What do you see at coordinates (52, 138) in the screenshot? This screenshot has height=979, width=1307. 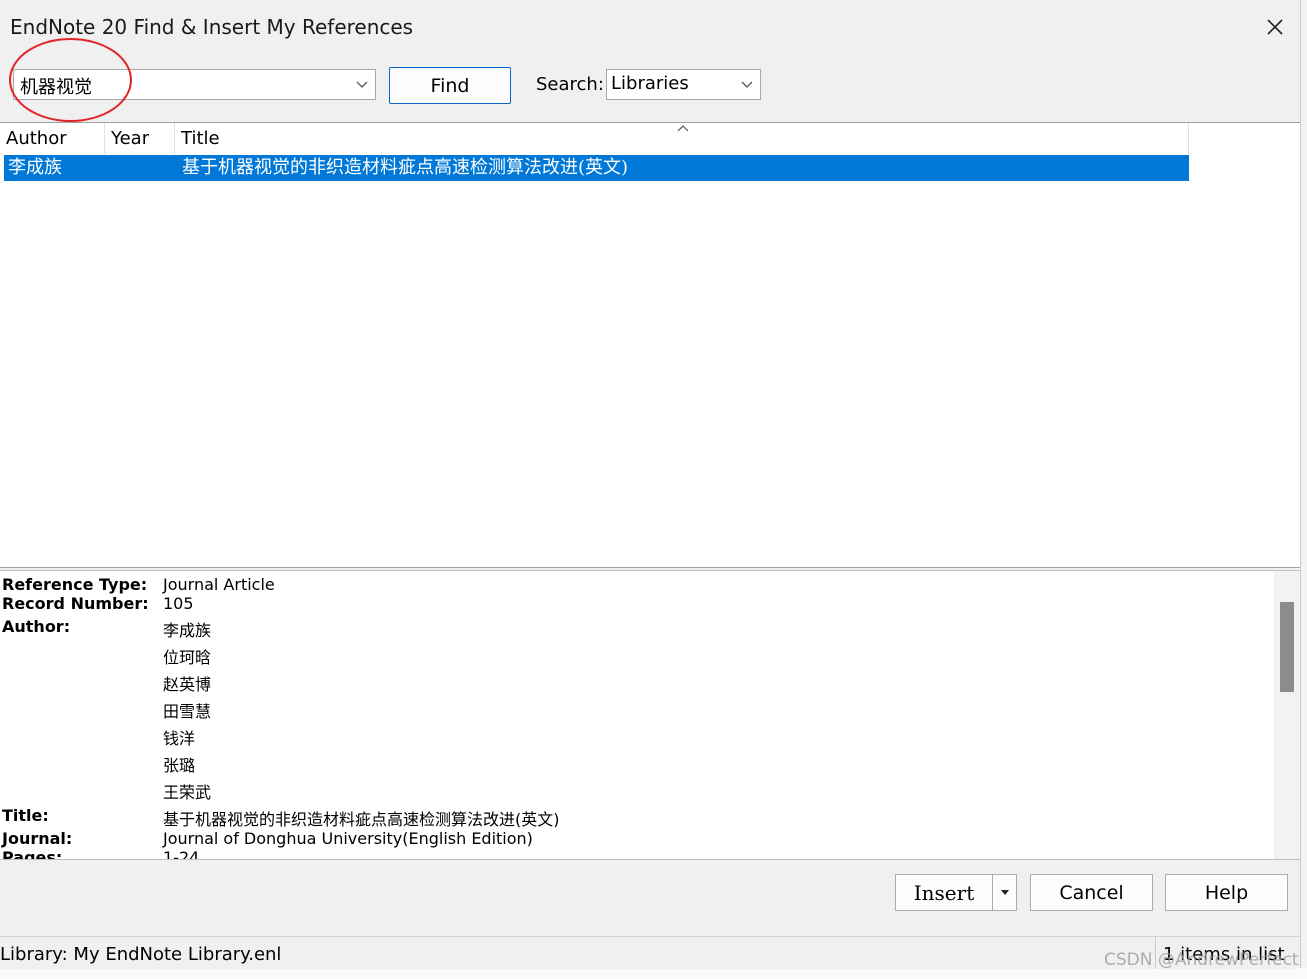 I see `column-header-author: Author` at bounding box center [52, 138].